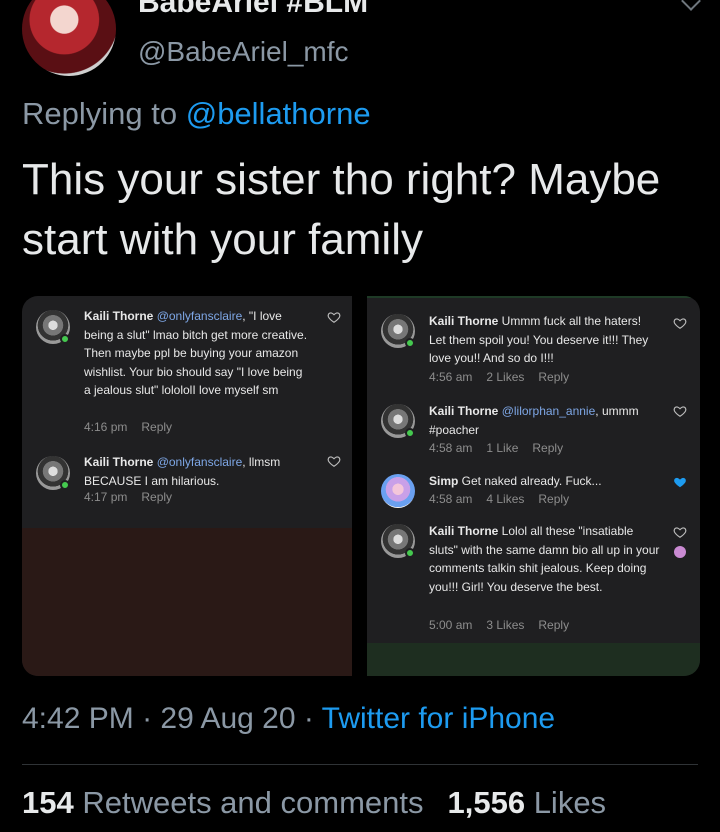 The image size is (720, 832). I want to click on comment-mention: @lilorphan_annie, so click(548, 411).